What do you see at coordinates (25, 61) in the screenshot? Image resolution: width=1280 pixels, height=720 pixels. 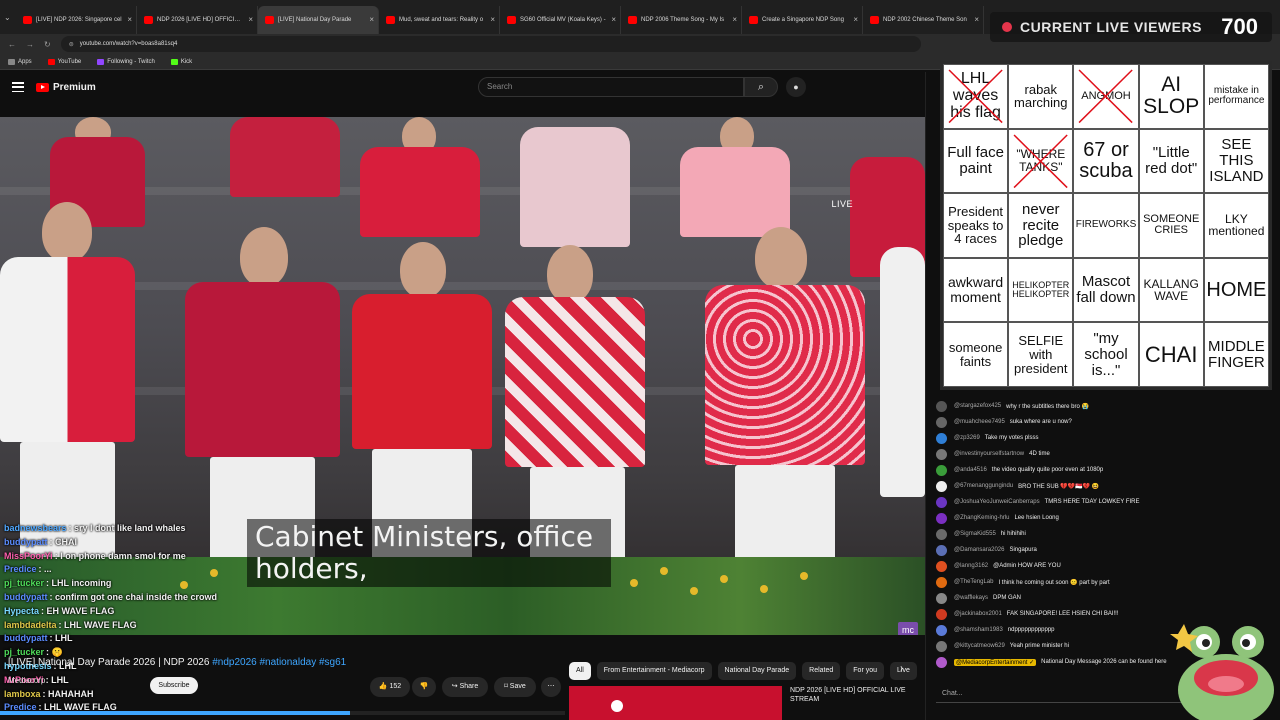 I see `bookmark-label: Apps` at bounding box center [25, 61].